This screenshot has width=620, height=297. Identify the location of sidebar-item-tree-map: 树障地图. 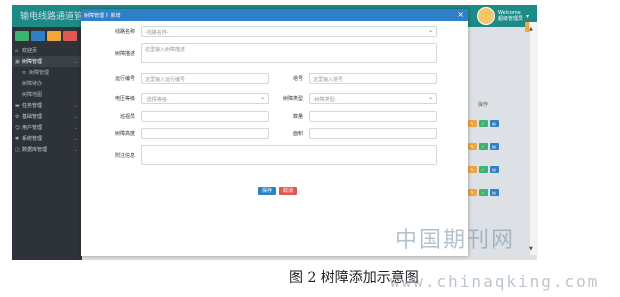
(47, 94).